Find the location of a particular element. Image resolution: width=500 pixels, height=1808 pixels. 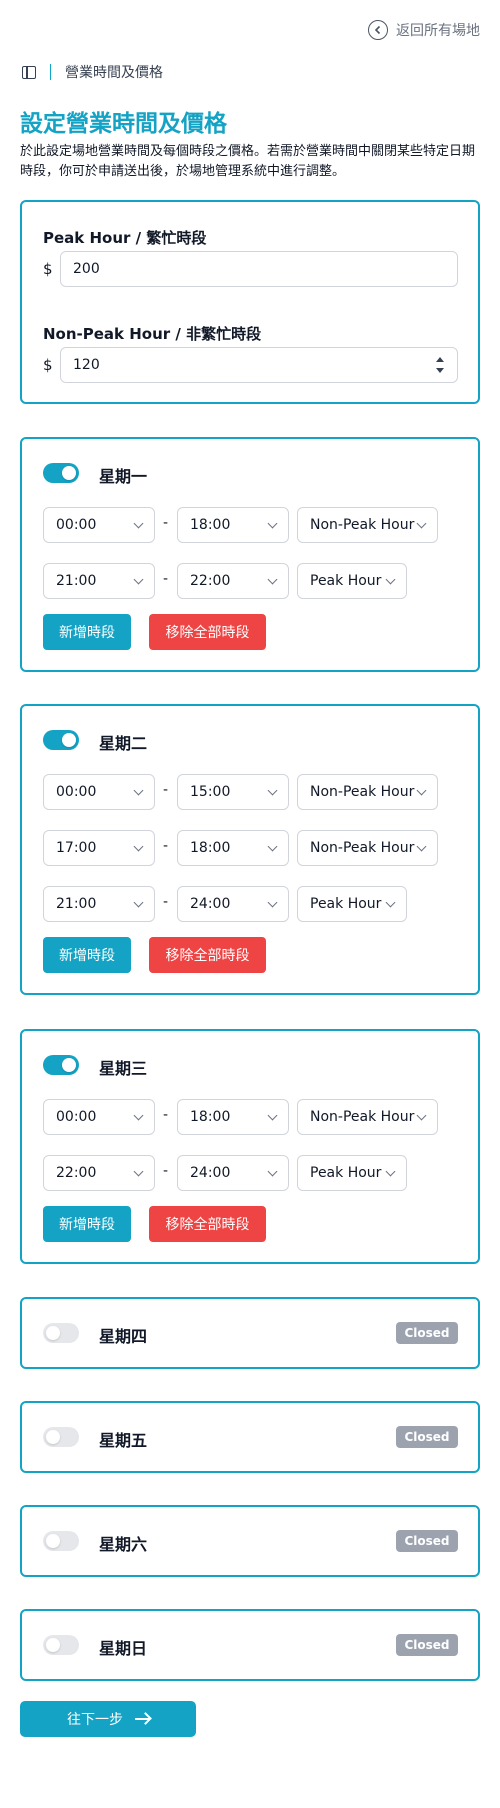

peak-currency-symbol: $ is located at coordinates (48, 269).